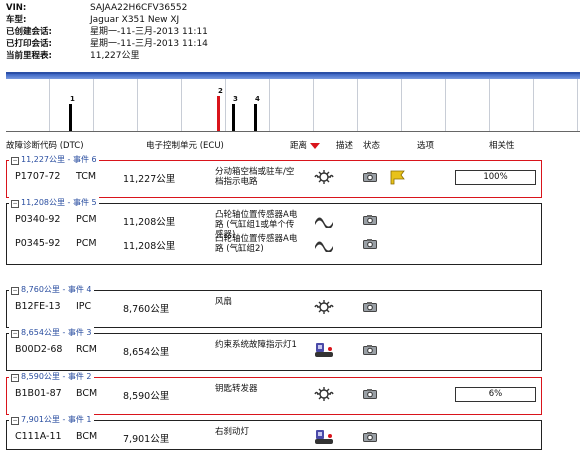 This screenshot has height=450, width=586. What do you see at coordinates (232, 432) in the screenshot?
I see `dtc-description: 右刹动灯` at bounding box center [232, 432].